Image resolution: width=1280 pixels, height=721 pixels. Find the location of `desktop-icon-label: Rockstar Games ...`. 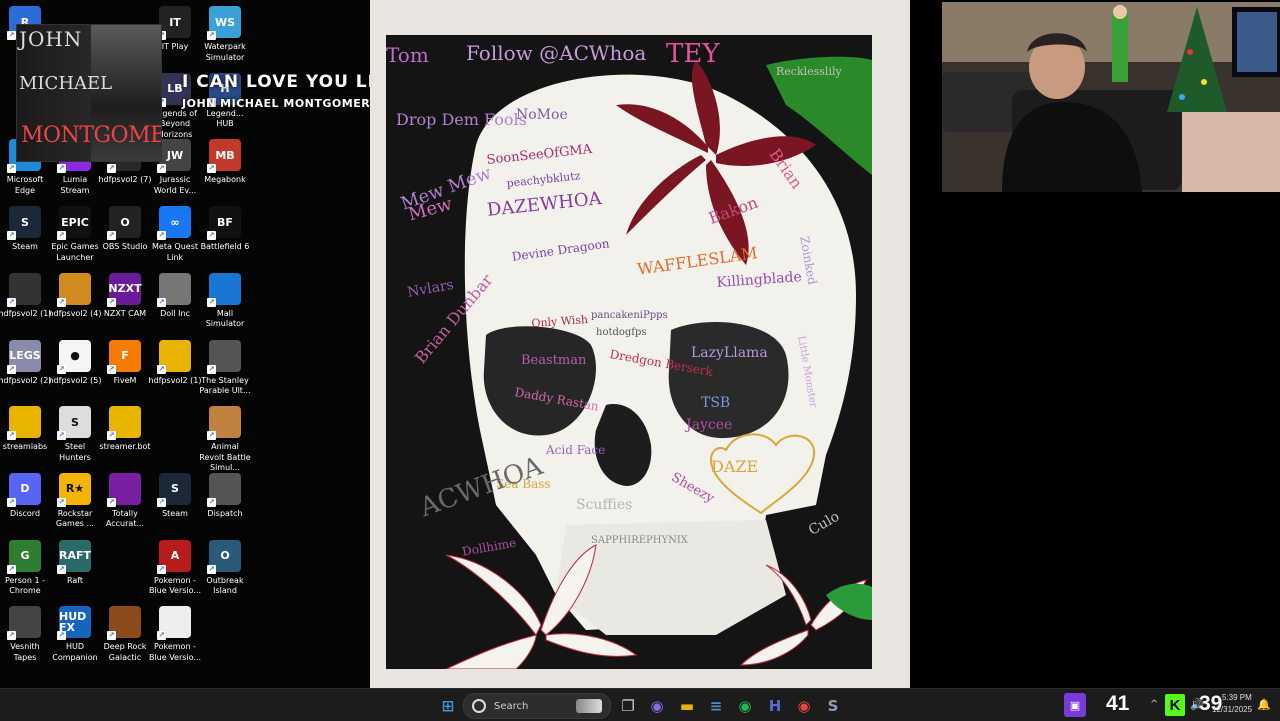

desktop-icon-label: Rockstar Games ... is located at coordinates (75, 518).